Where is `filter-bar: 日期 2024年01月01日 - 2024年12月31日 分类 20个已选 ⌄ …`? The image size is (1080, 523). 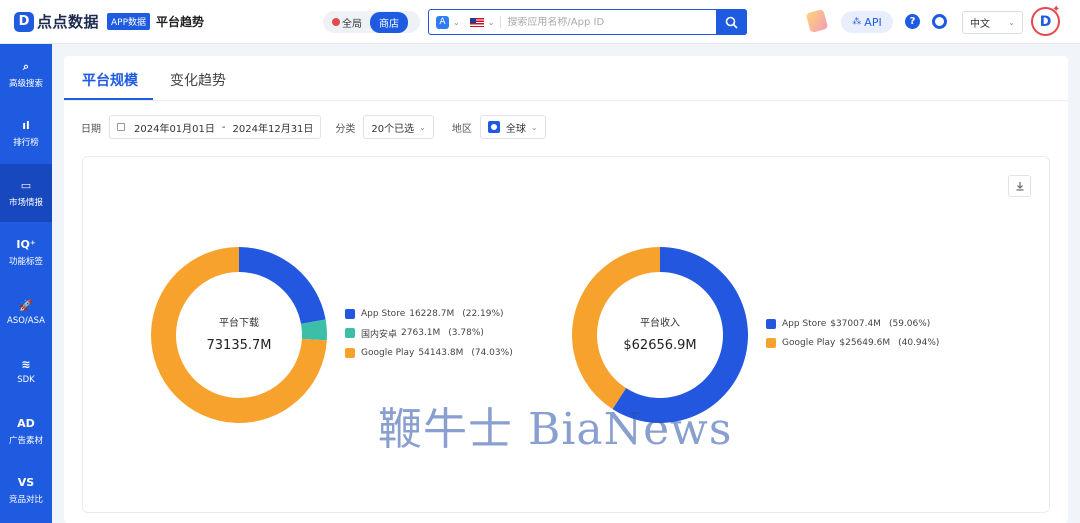 filter-bar: 日期 2024年01月01日 - 2024年12月31日 分类 20个已选 ⌄ … is located at coordinates (320, 127).